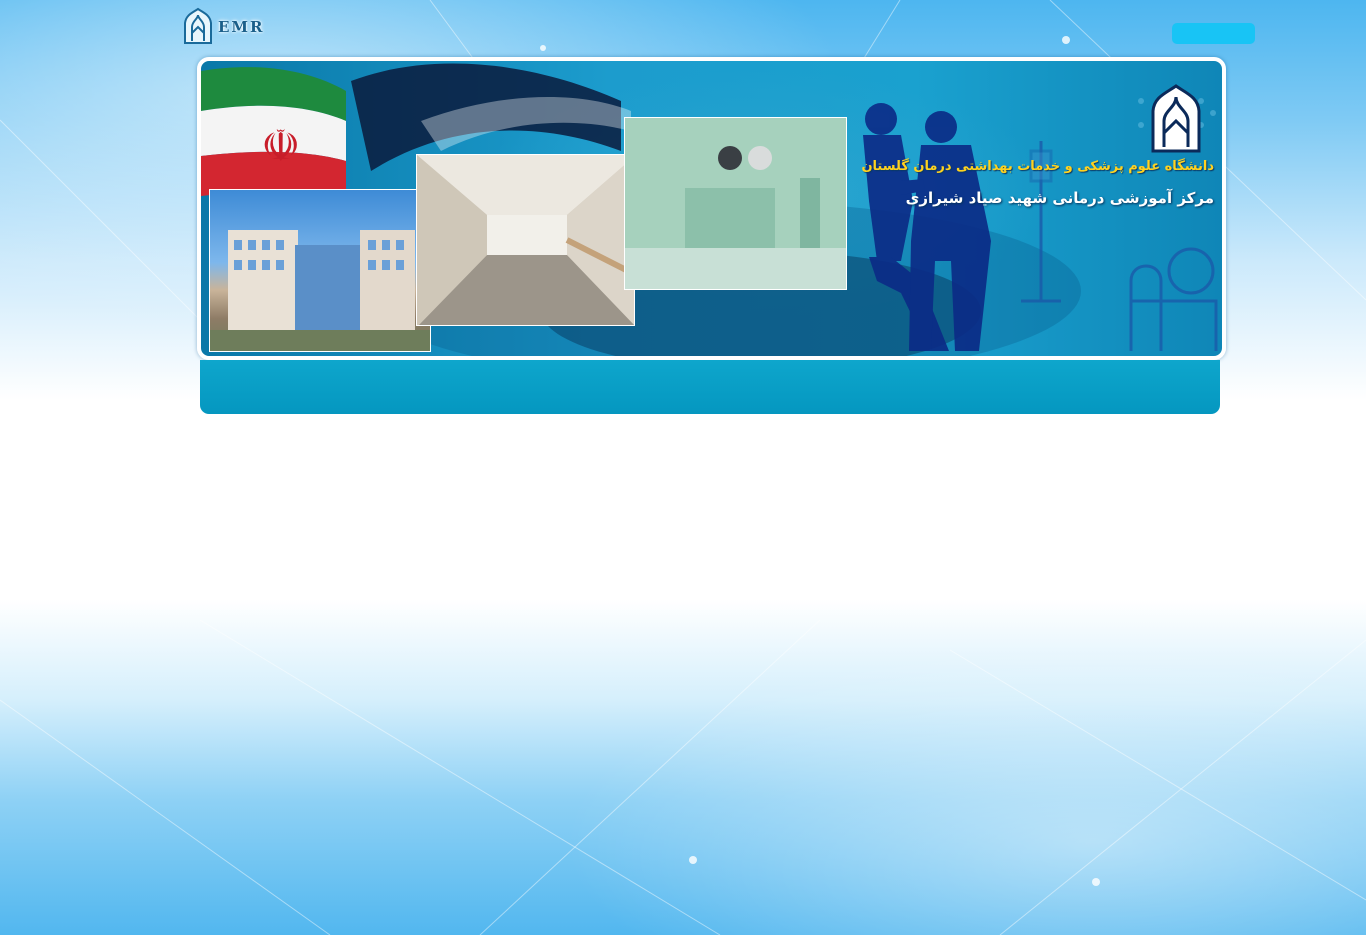 The width and height of the screenshot is (1366, 935). What do you see at coordinates (525, 240) in the screenshot?
I see `hospital-corridor-photo` at bounding box center [525, 240].